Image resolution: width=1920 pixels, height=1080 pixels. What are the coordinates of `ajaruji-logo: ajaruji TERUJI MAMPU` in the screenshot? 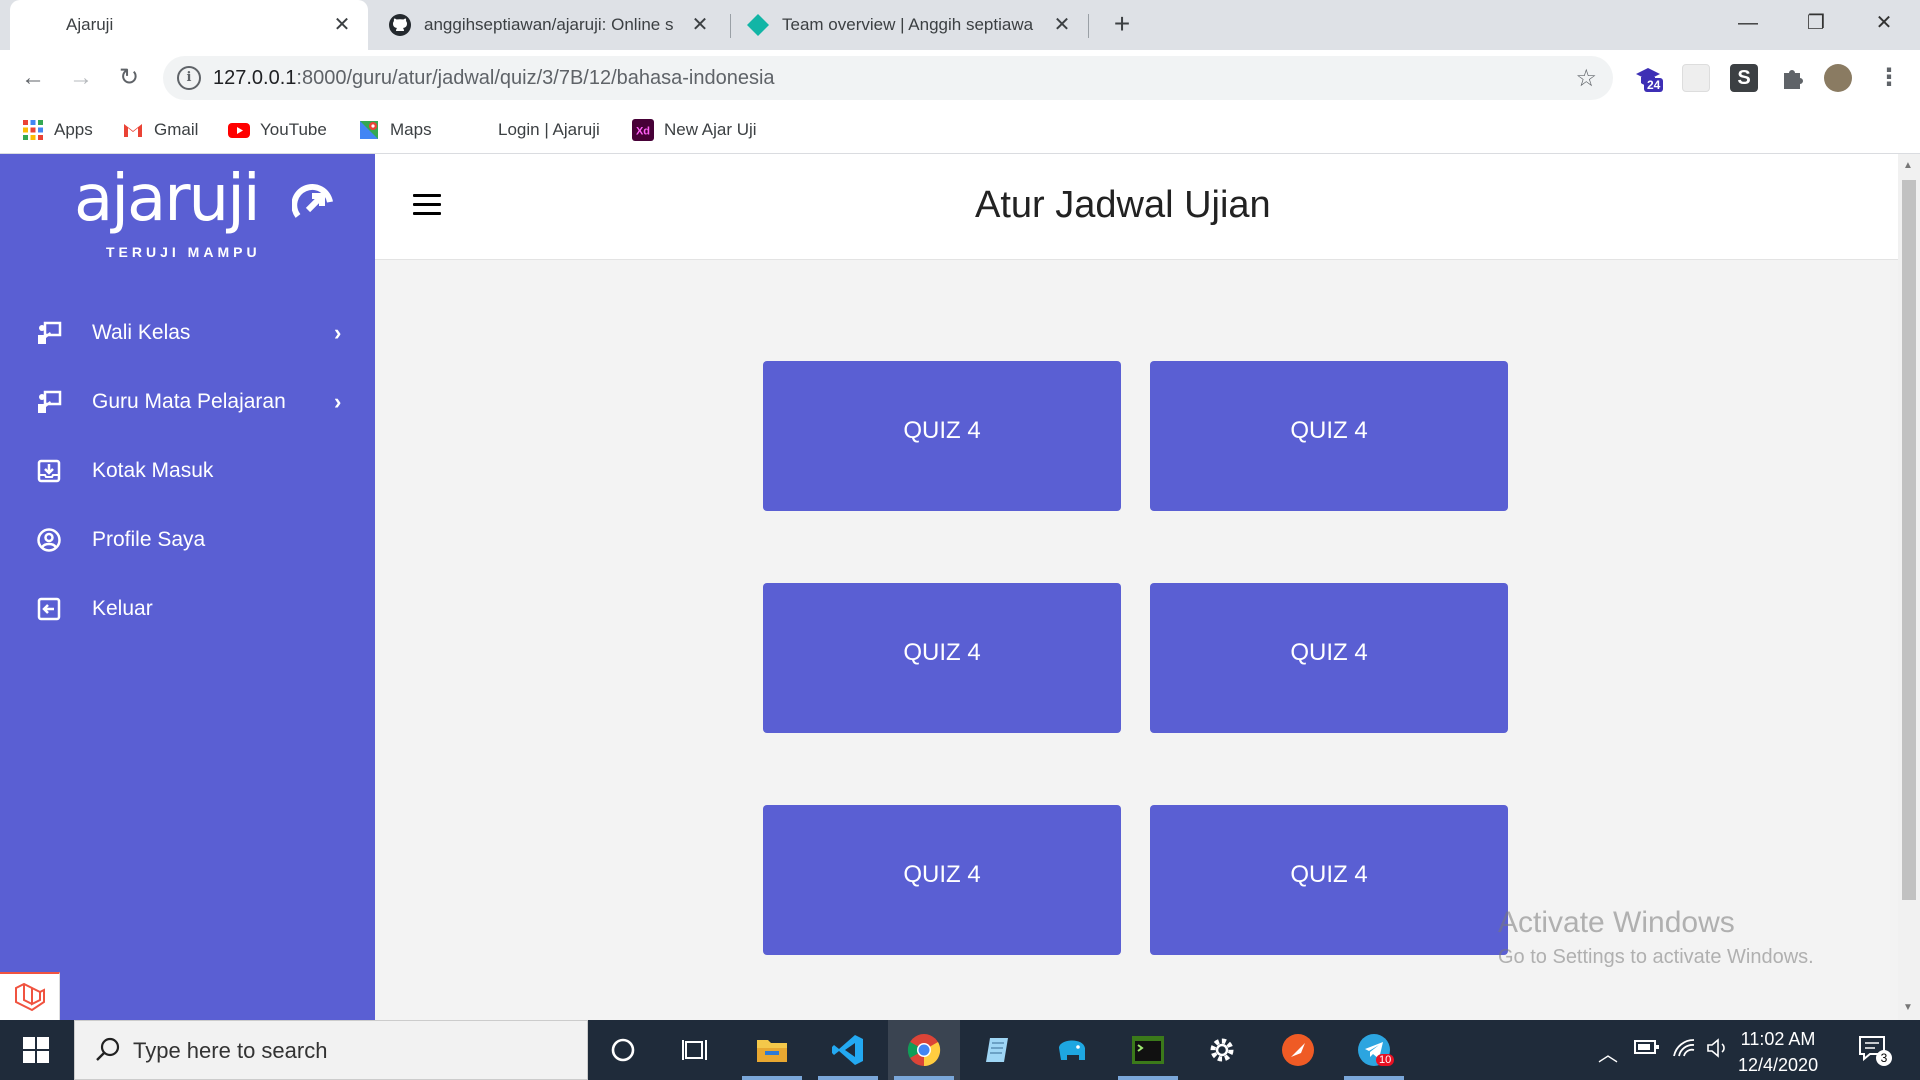 It's located at (203, 212).